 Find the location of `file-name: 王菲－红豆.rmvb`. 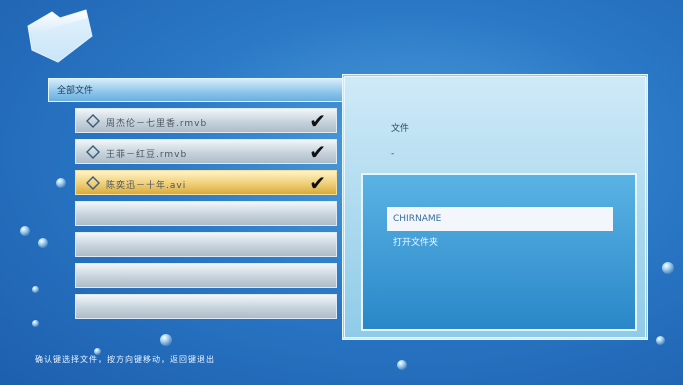

file-name: 王菲－红豆.rmvb is located at coordinates (147, 155).